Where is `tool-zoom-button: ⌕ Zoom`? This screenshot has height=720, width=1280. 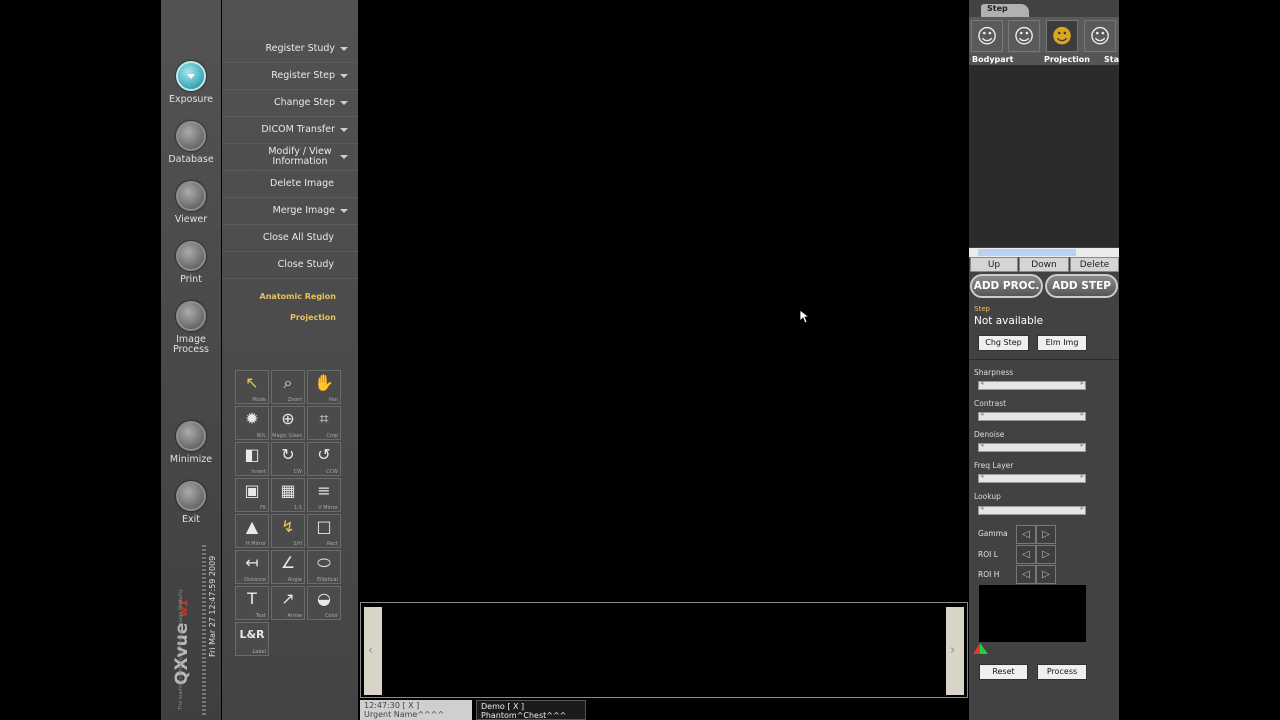 tool-zoom-button: ⌕ Zoom is located at coordinates (288, 387).